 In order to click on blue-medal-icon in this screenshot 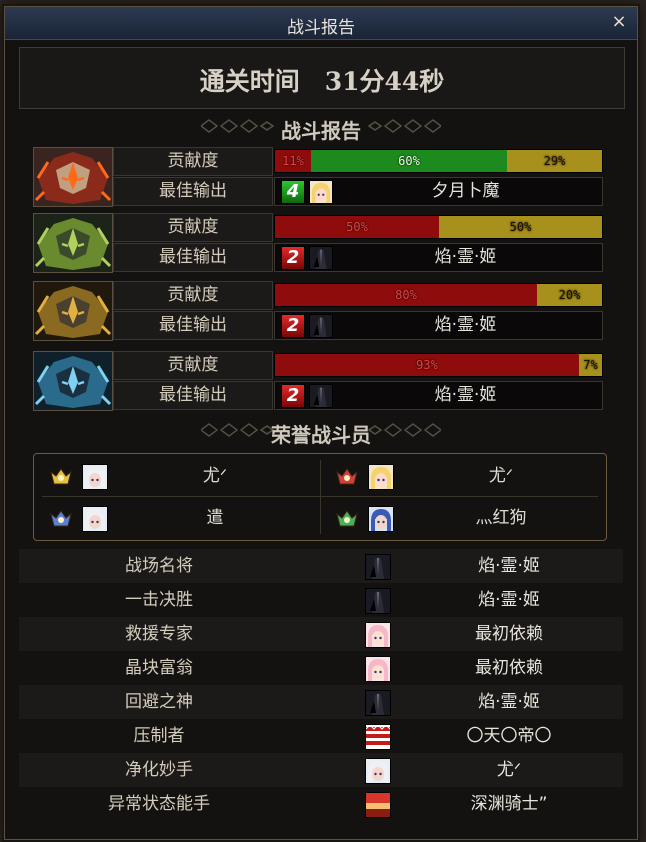, I will do `click(61, 518)`.